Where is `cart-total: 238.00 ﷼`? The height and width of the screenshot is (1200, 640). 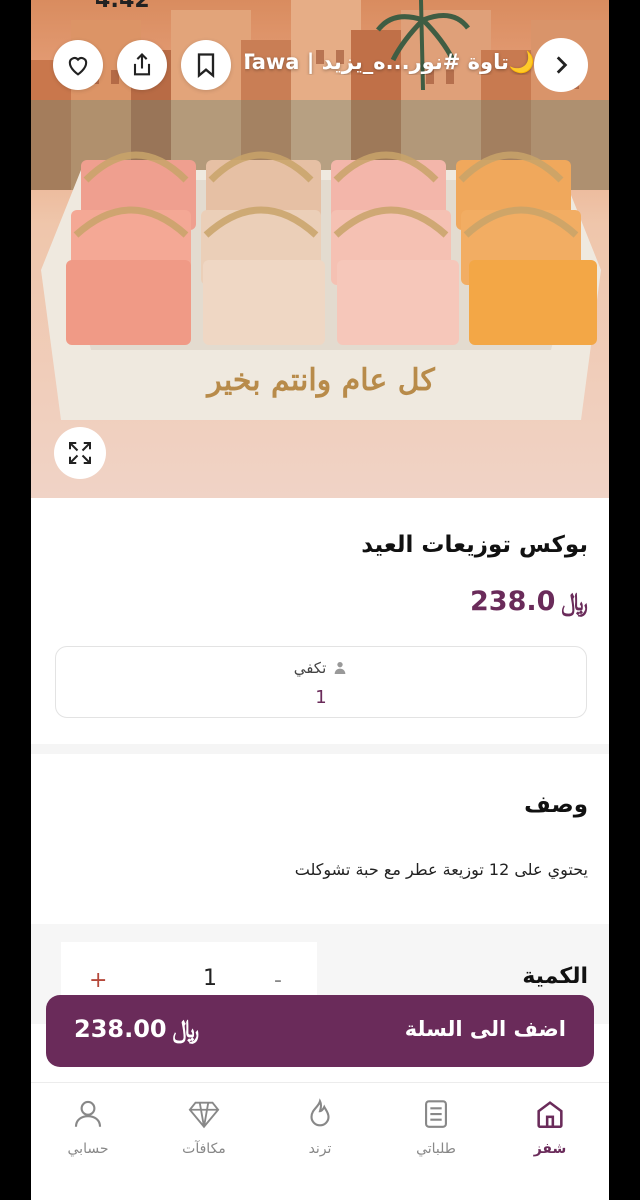
cart-total: 238.00 ﷼ is located at coordinates (136, 1029).